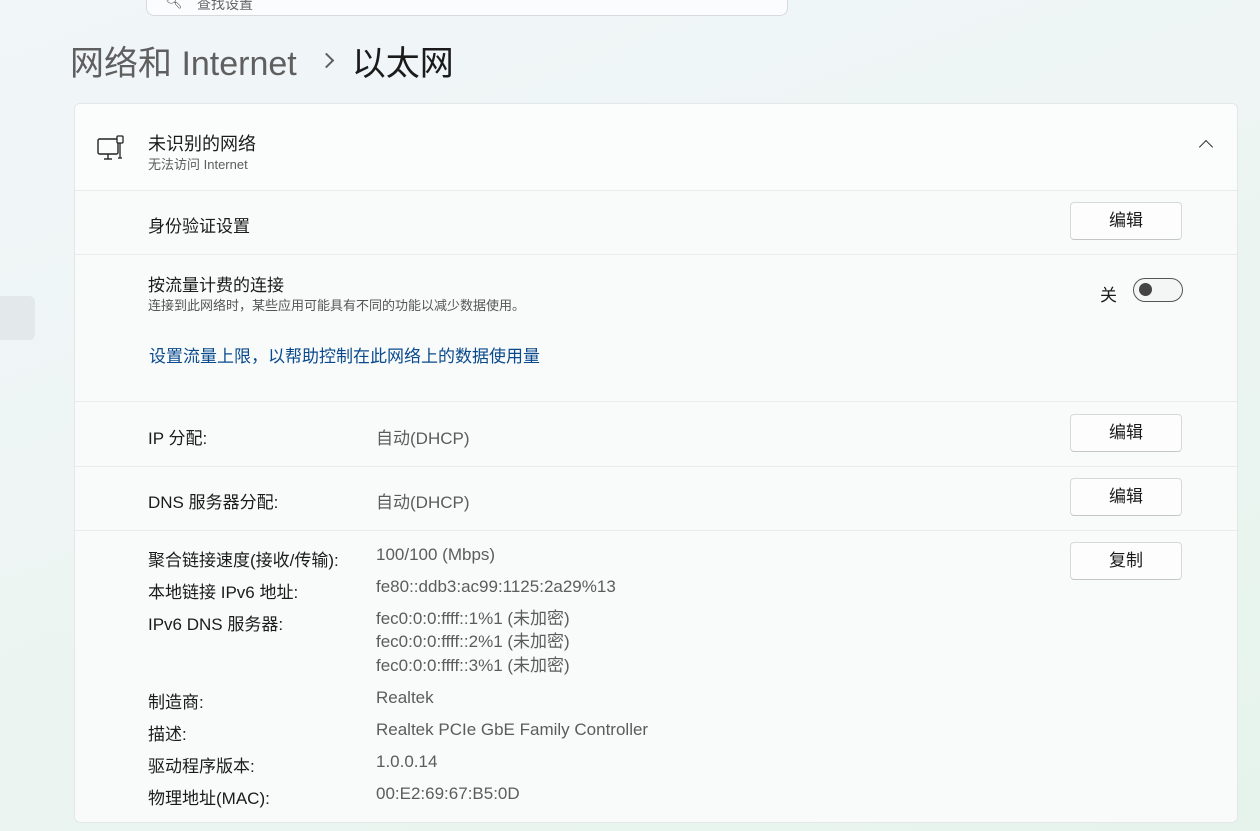 This screenshot has width=1260, height=831. I want to click on chevron-up-icon, so click(1206, 147).